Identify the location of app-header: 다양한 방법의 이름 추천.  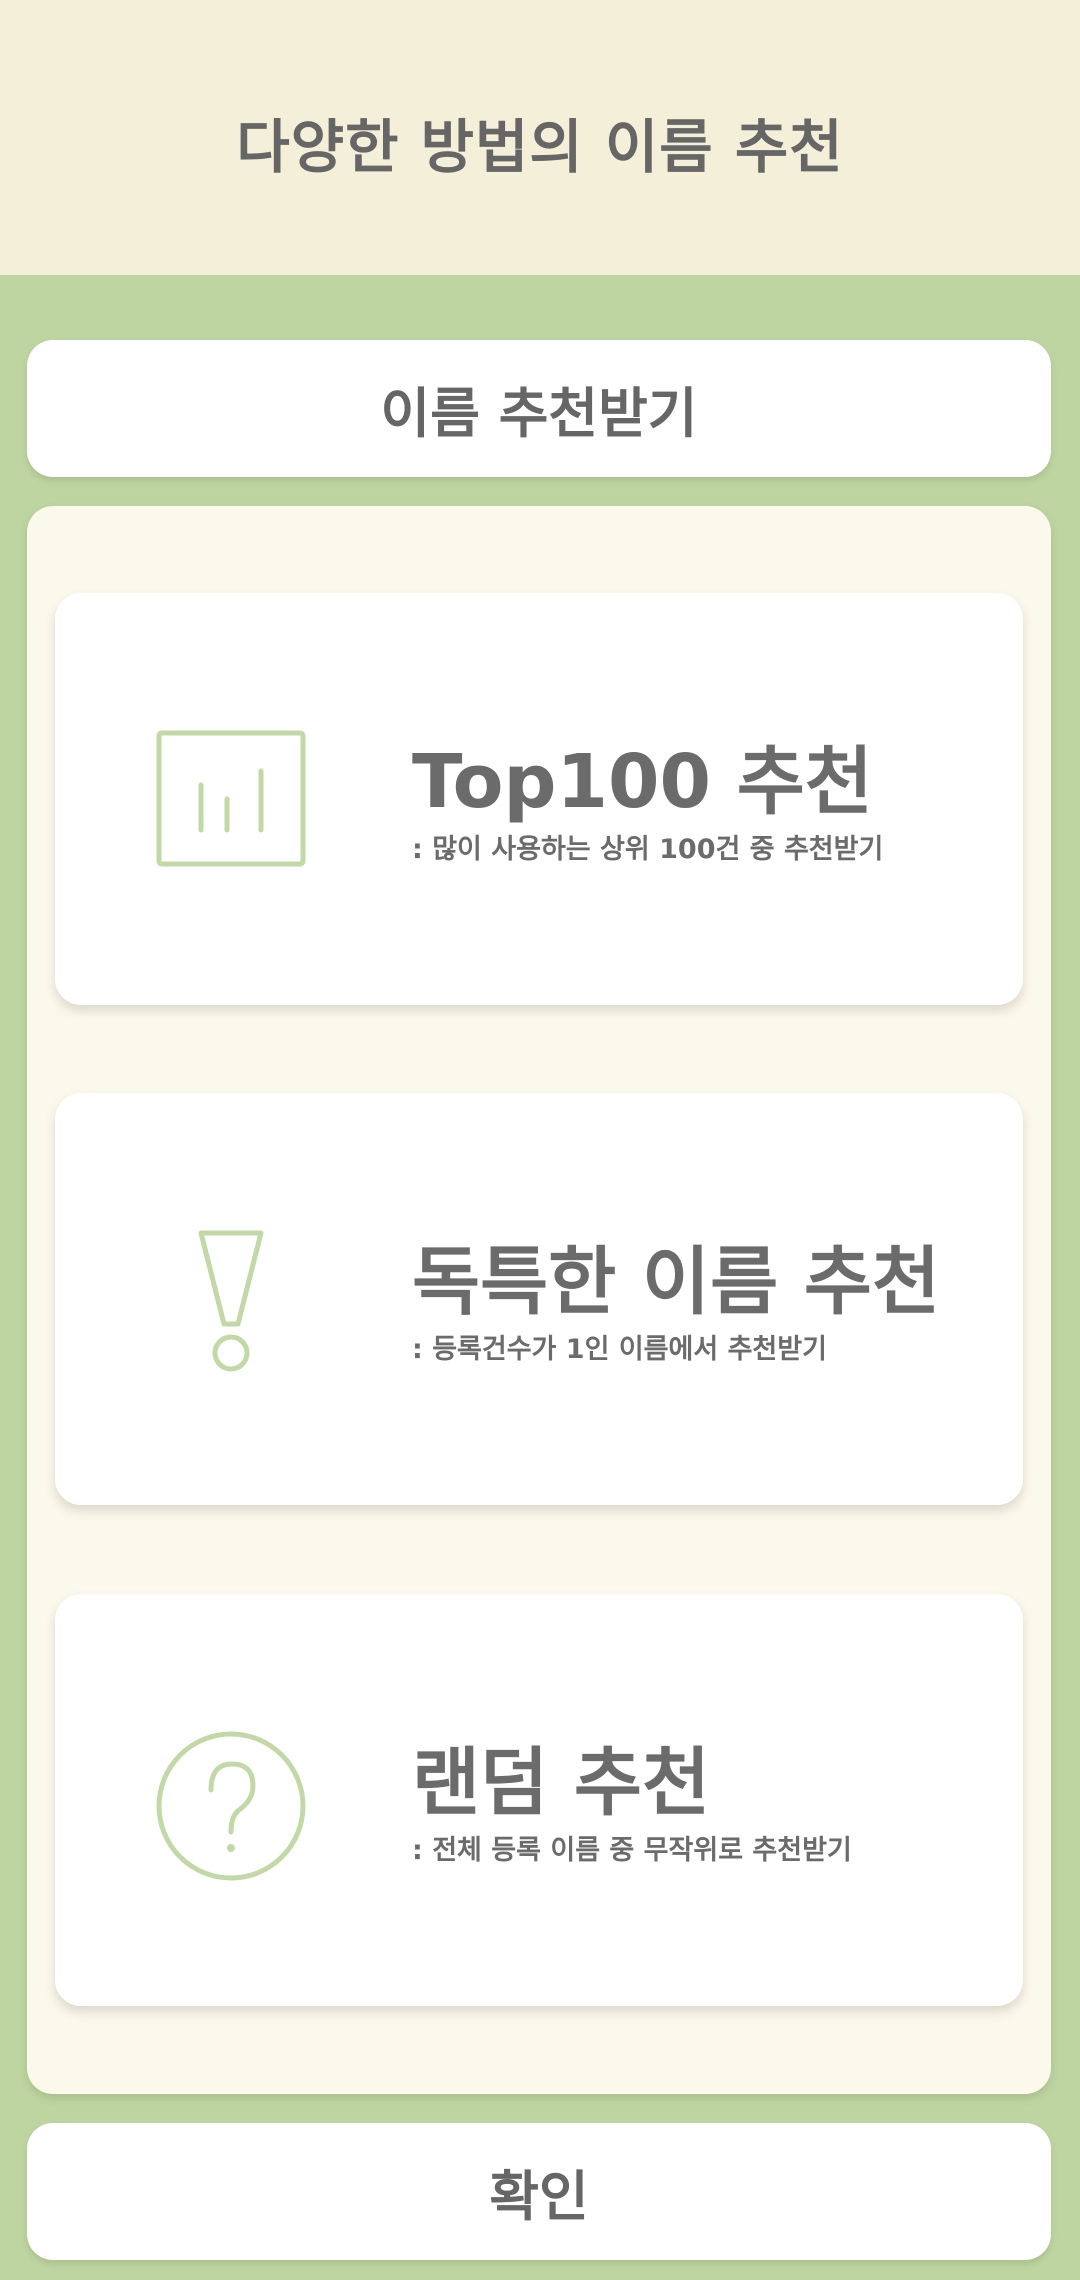
(540, 137).